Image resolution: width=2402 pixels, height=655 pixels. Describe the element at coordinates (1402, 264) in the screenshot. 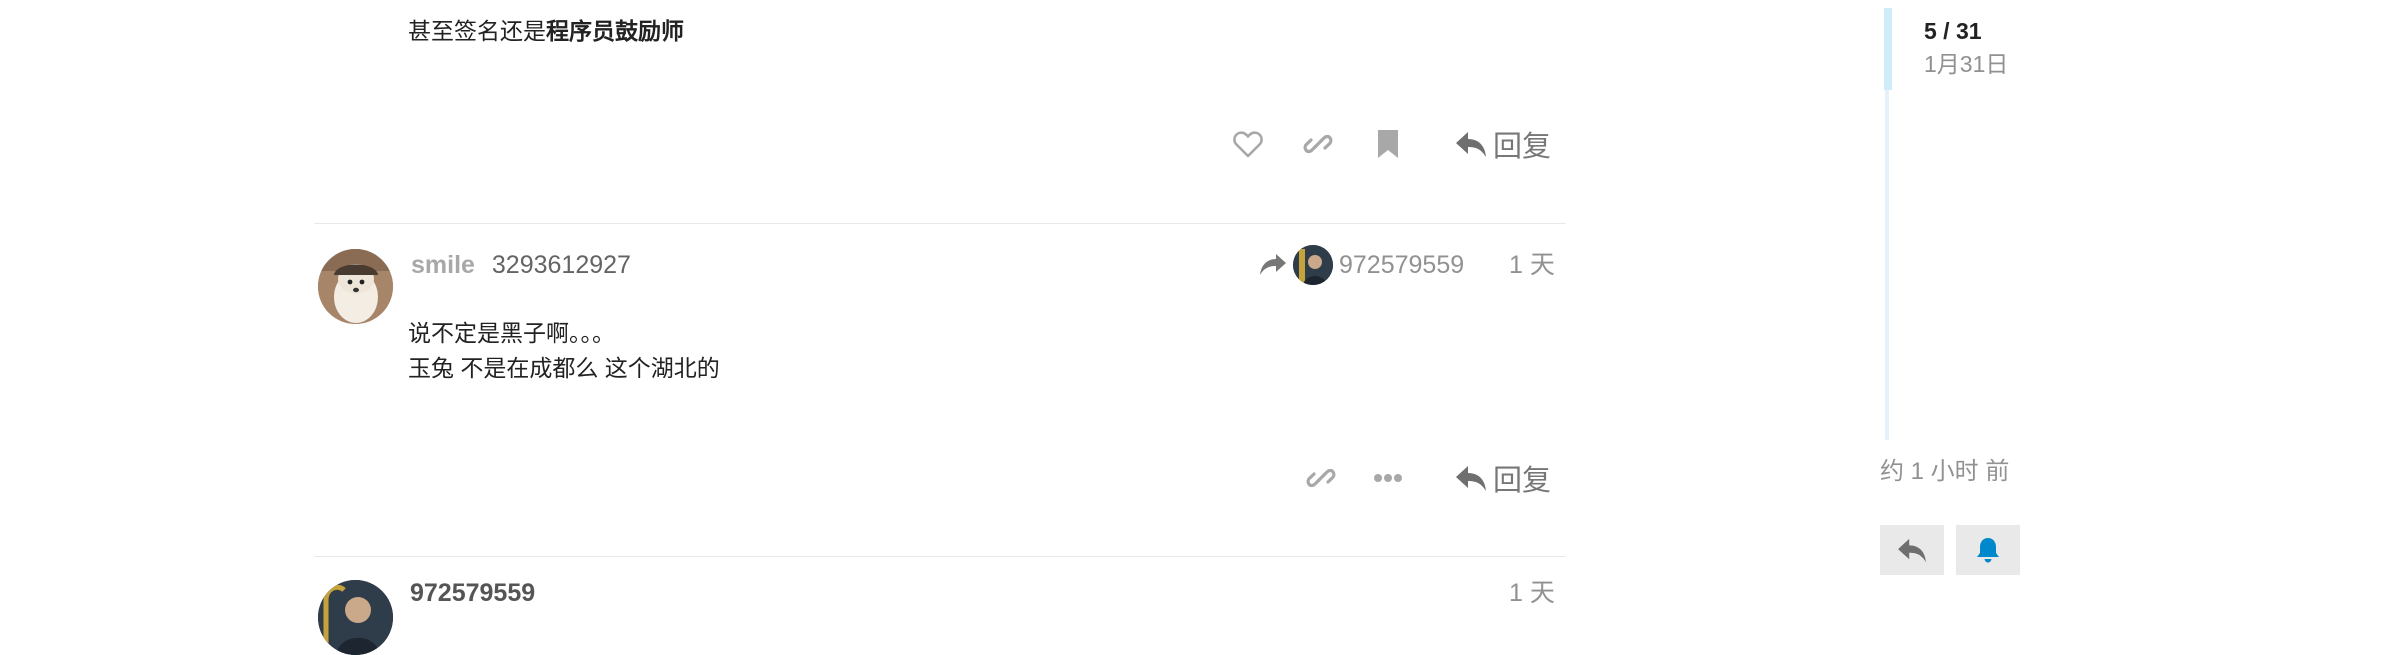

I see `reply-to-username: 972579559` at that location.